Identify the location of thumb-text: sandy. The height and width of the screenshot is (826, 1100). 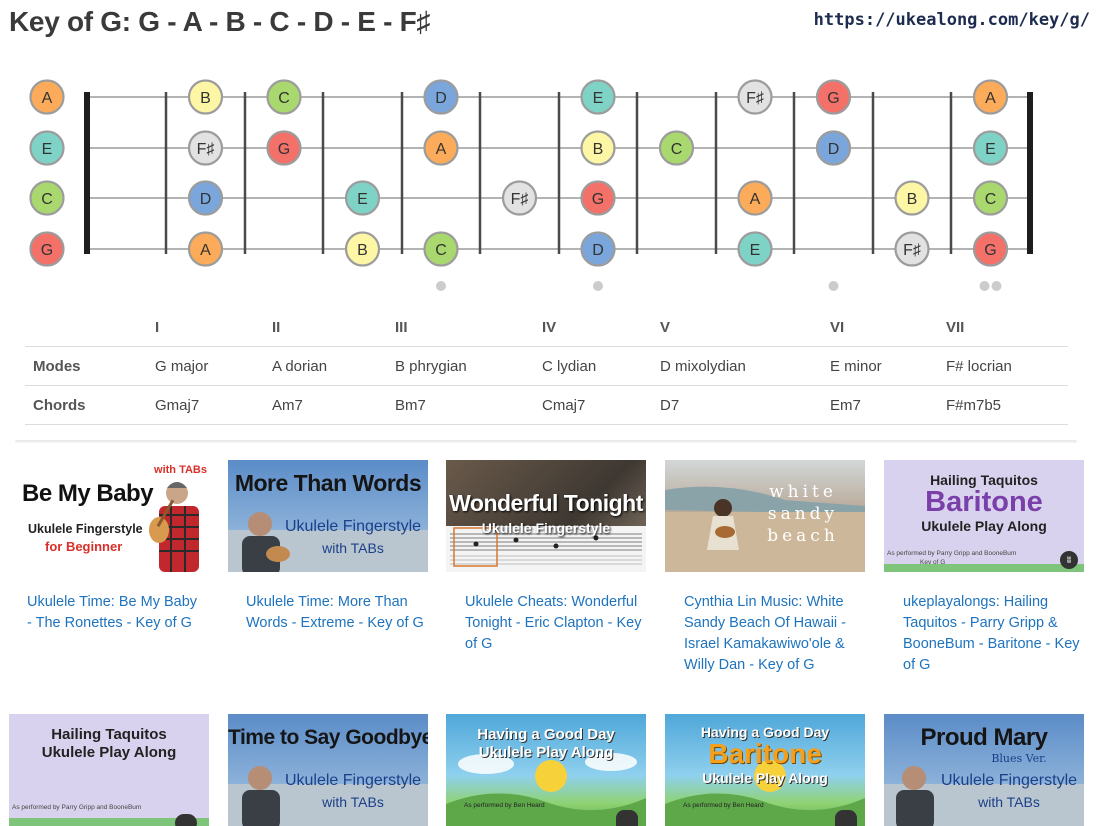
(803, 514).